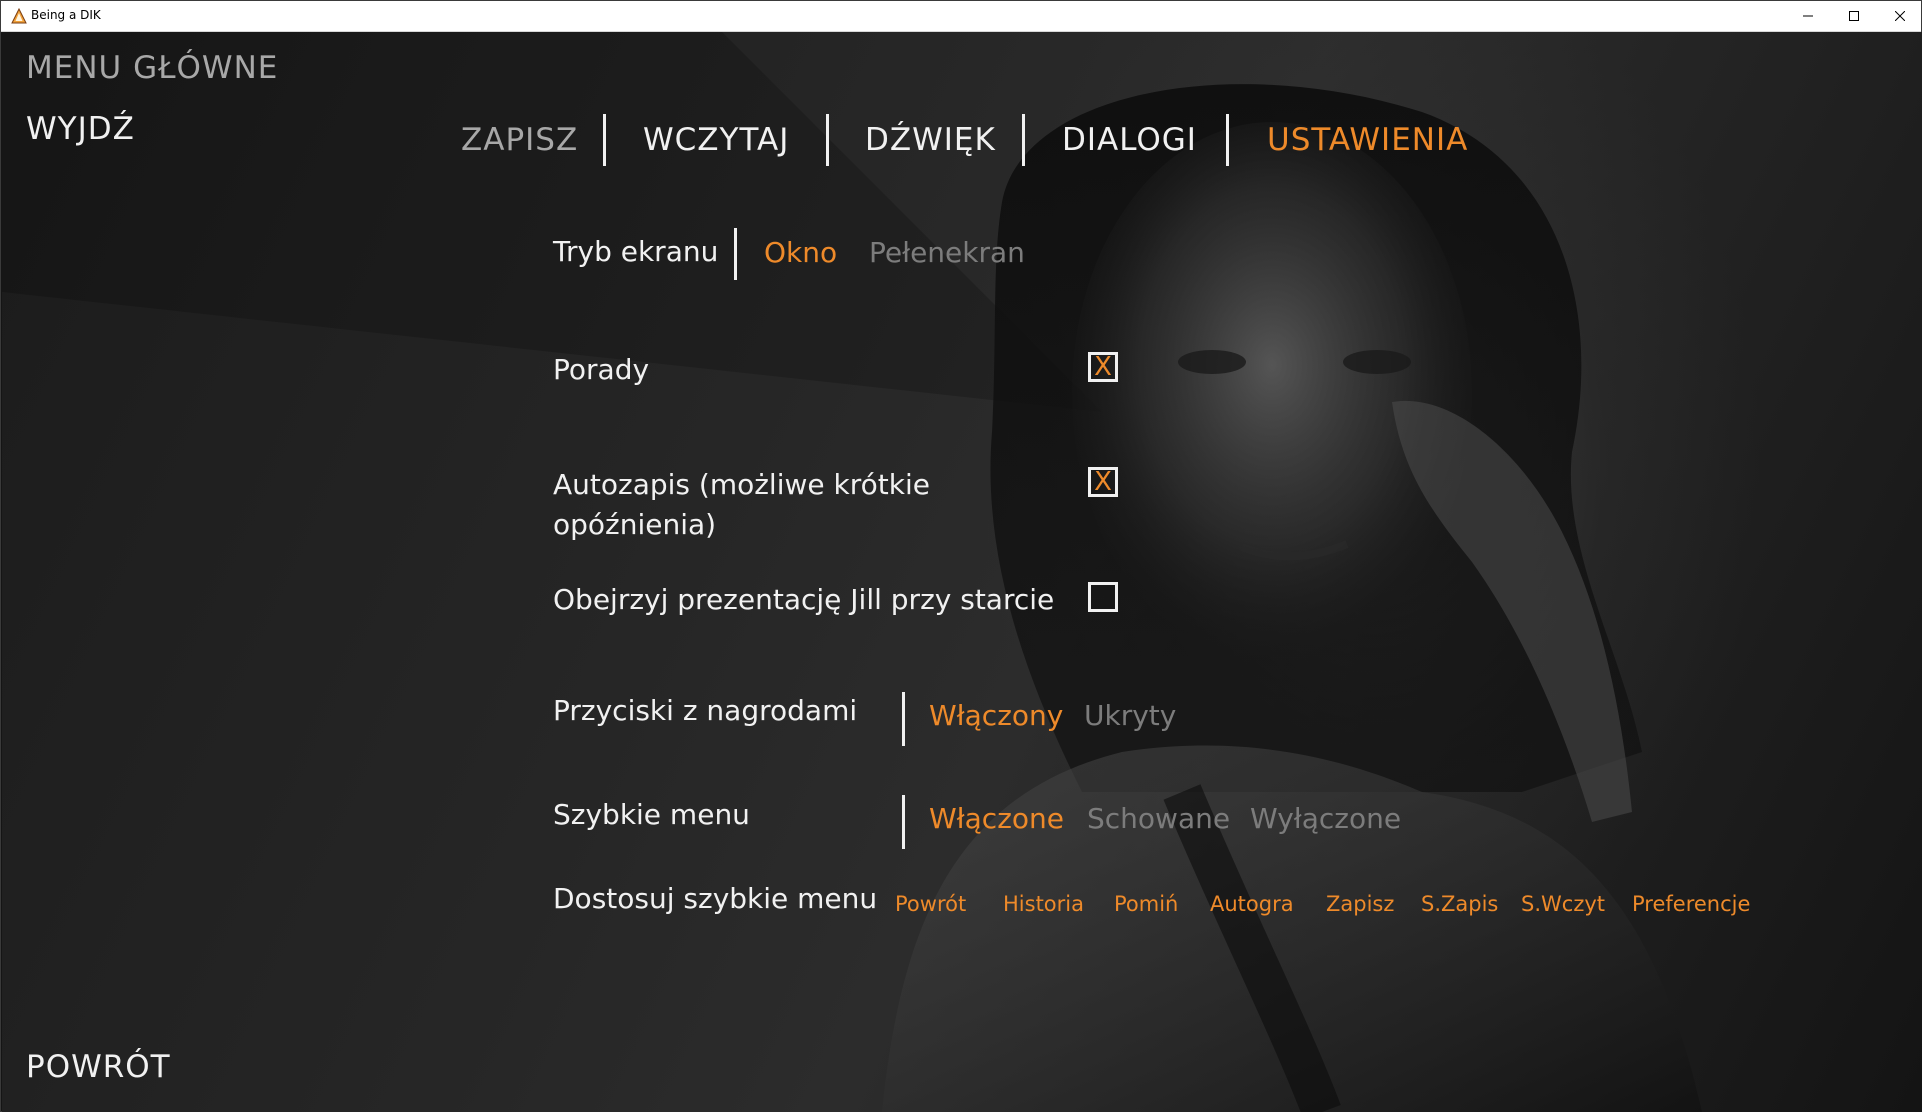 The image size is (1922, 1112). I want to click on jill-intro-label: Obejrzyj prezentację Jill przy starcie, so click(804, 599).